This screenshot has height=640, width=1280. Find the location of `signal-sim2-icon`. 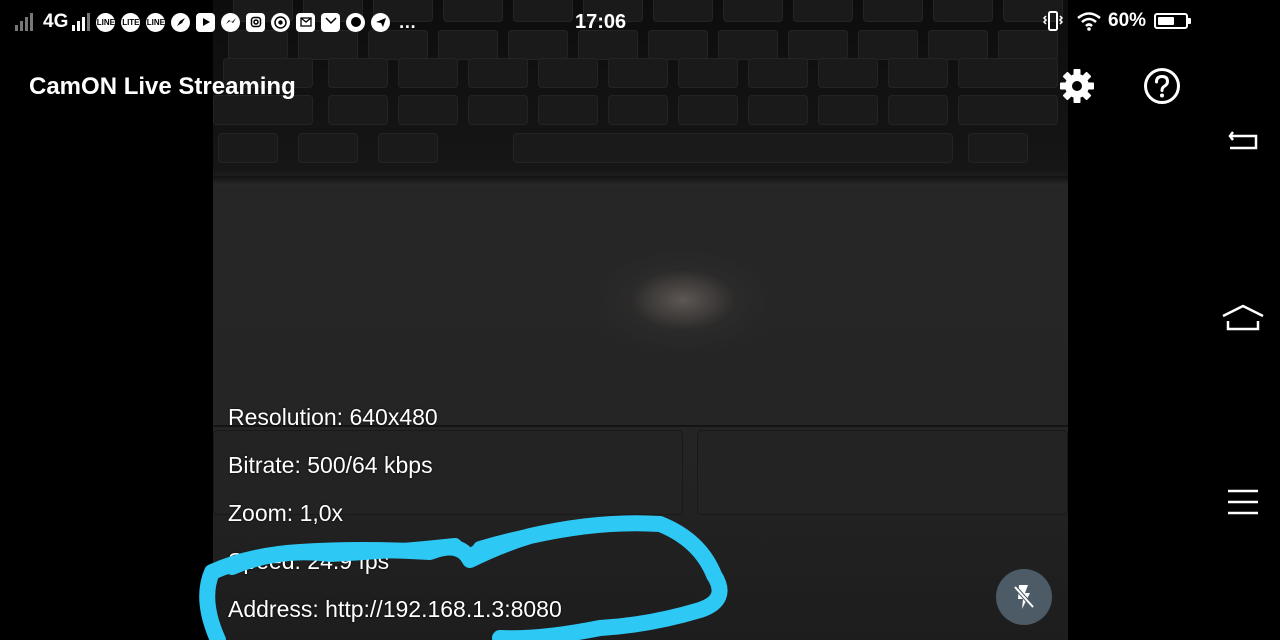

signal-sim2-icon is located at coordinates (82, 22).